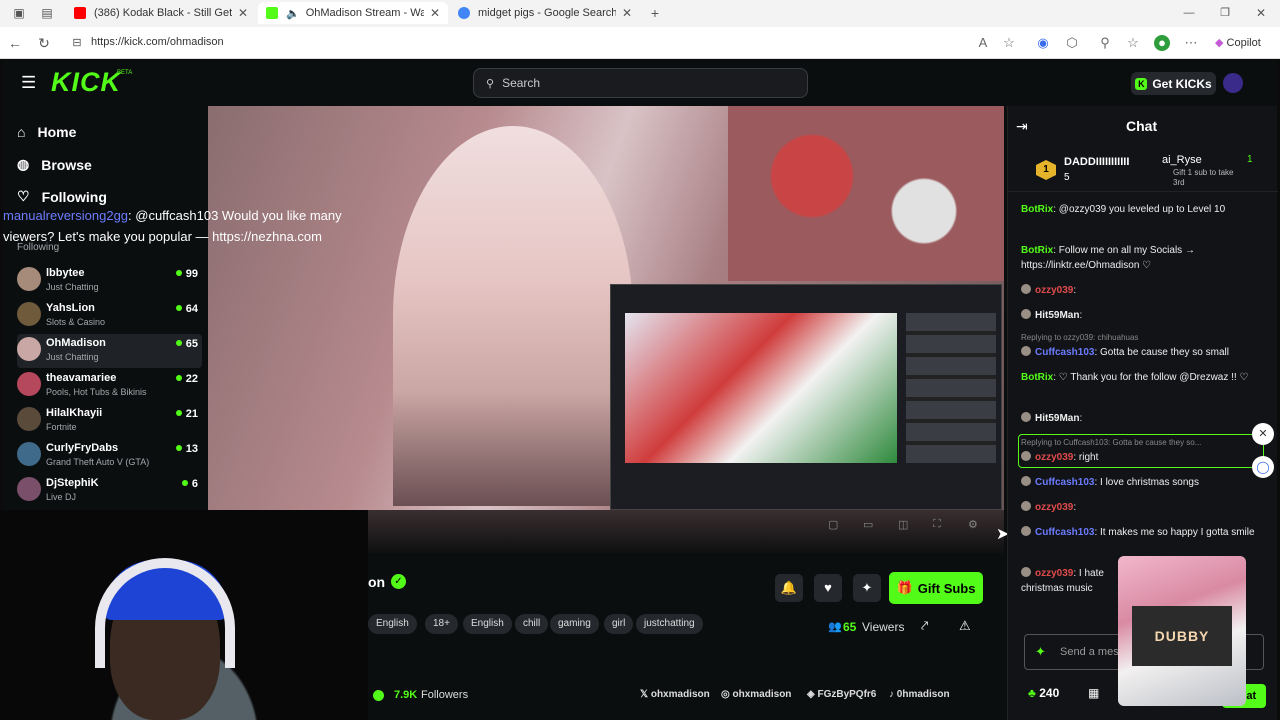  What do you see at coordinates (1043, 43) in the screenshot?
I see `extension-icon: ◉` at bounding box center [1043, 43].